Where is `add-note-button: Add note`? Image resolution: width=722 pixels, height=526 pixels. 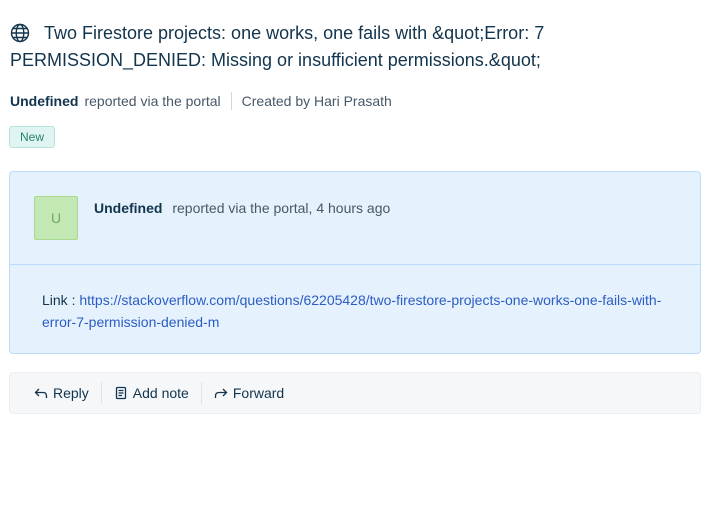
add-note-button: Add note is located at coordinates (151, 393).